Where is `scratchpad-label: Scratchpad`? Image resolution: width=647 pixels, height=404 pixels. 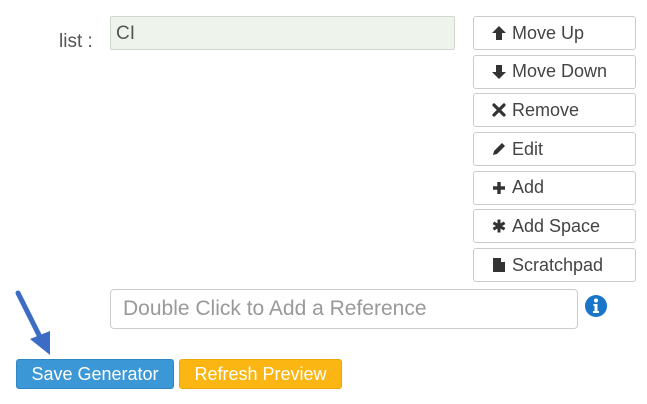 scratchpad-label: Scratchpad is located at coordinates (558, 264).